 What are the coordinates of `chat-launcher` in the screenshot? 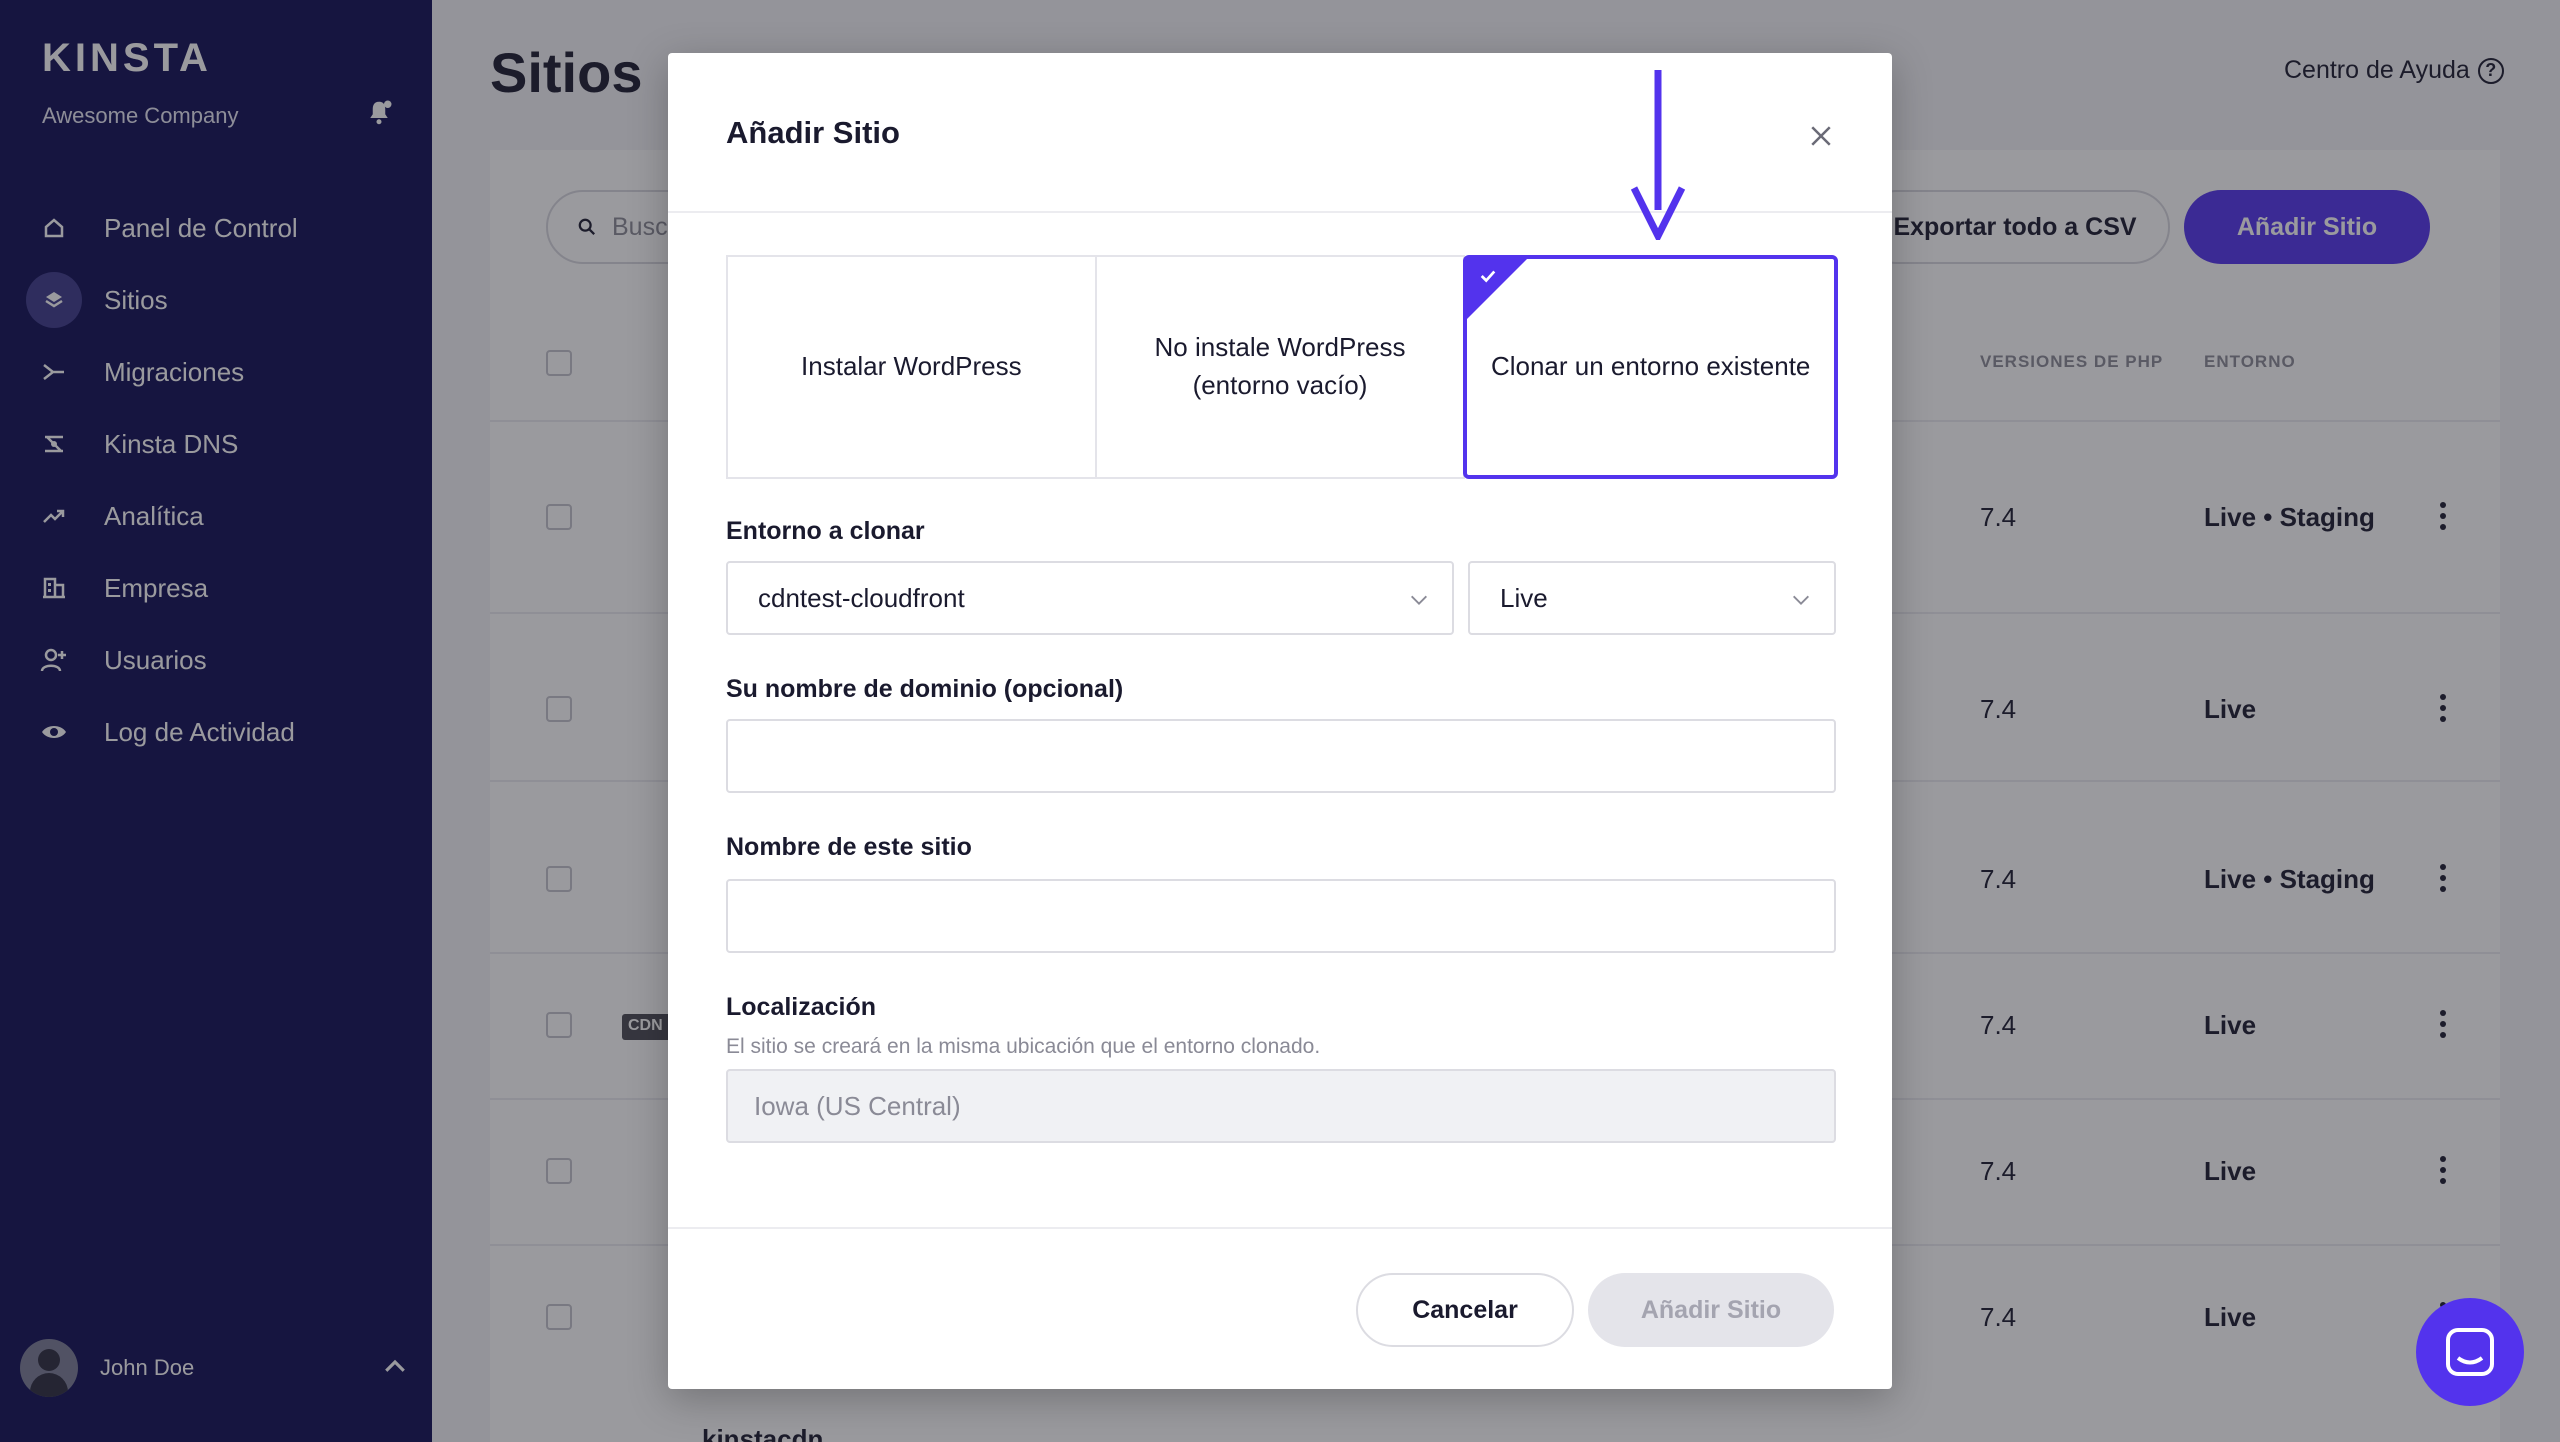 It's located at (2470, 1352).